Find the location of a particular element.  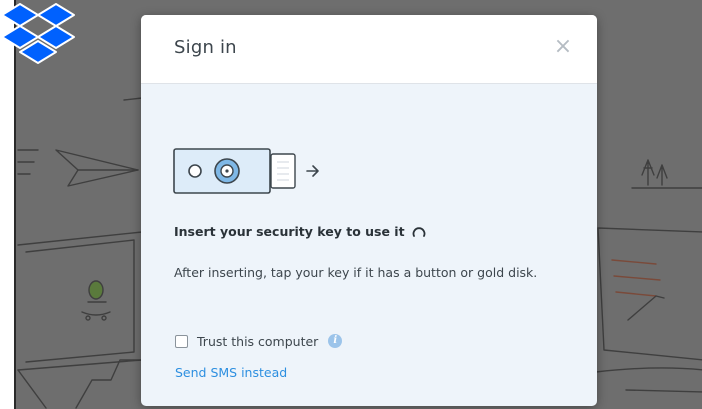

loading-spinner-icon is located at coordinates (419, 232).